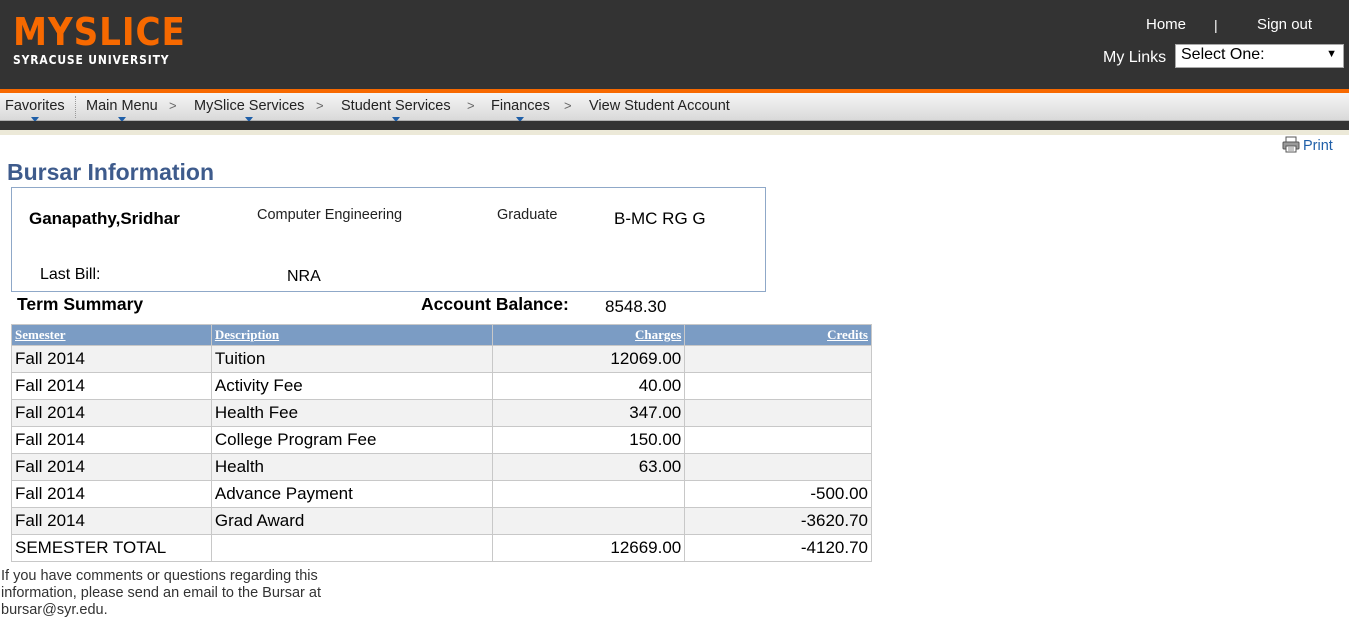 This screenshot has height=637, width=1349. Describe the element at coordinates (351, 359) in the screenshot. I see `cell-description: Tuition` at that location.